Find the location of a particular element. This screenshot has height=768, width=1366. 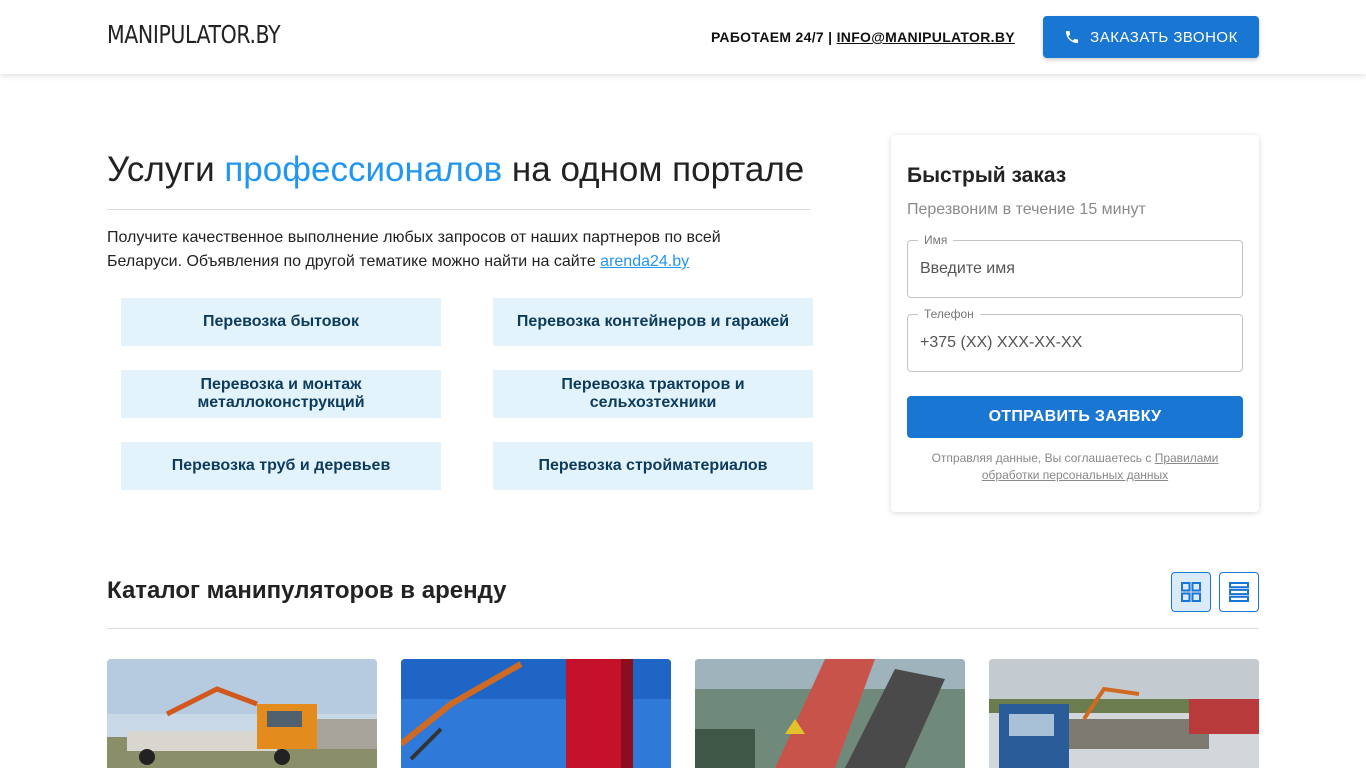

blue-truck-photo is located at coordinates (1124, 713).